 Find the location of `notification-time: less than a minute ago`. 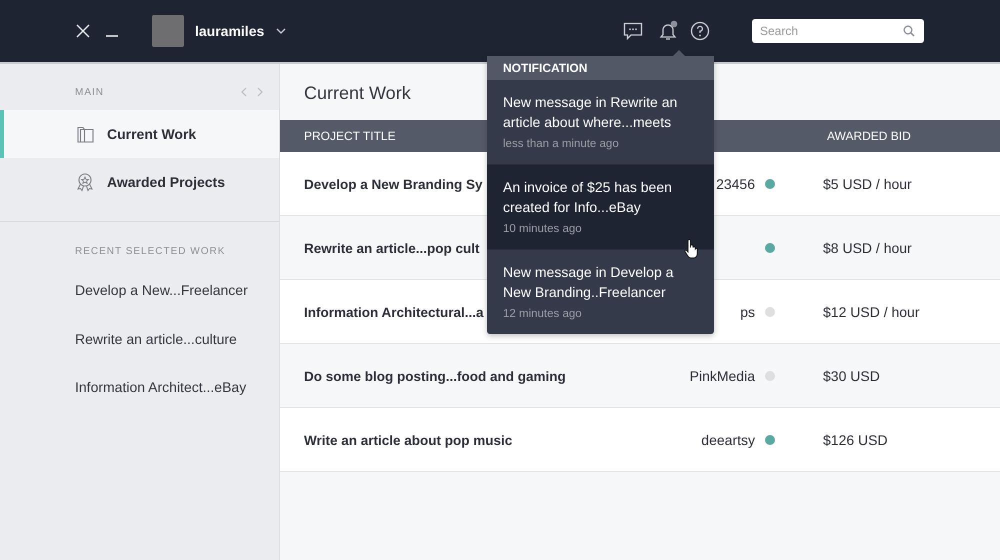

notification-time: less than a minute ago is located at coordinates (561, 144).